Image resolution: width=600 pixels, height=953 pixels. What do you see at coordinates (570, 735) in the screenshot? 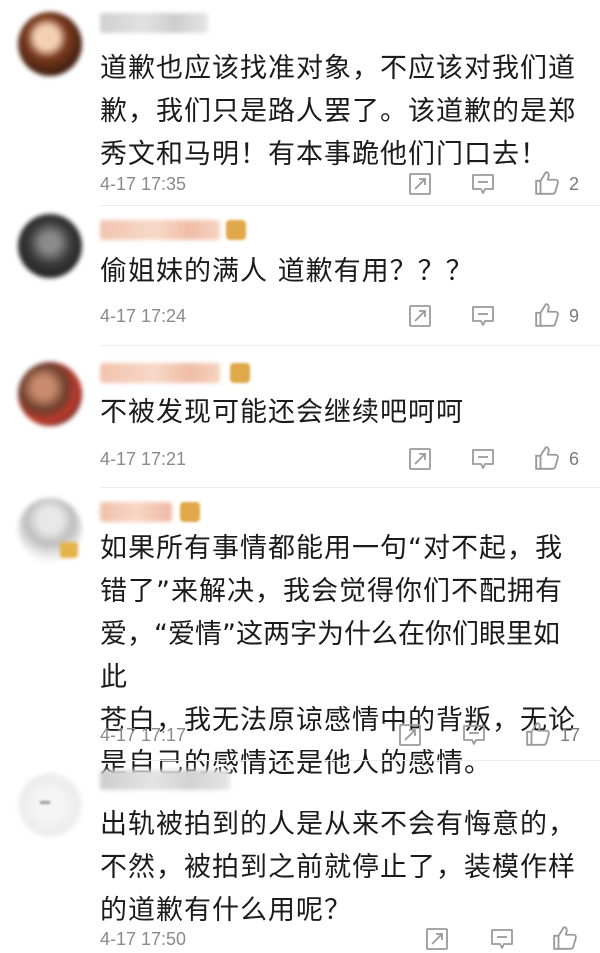
I see `like-count: 17` at bounding box center [570, 735].